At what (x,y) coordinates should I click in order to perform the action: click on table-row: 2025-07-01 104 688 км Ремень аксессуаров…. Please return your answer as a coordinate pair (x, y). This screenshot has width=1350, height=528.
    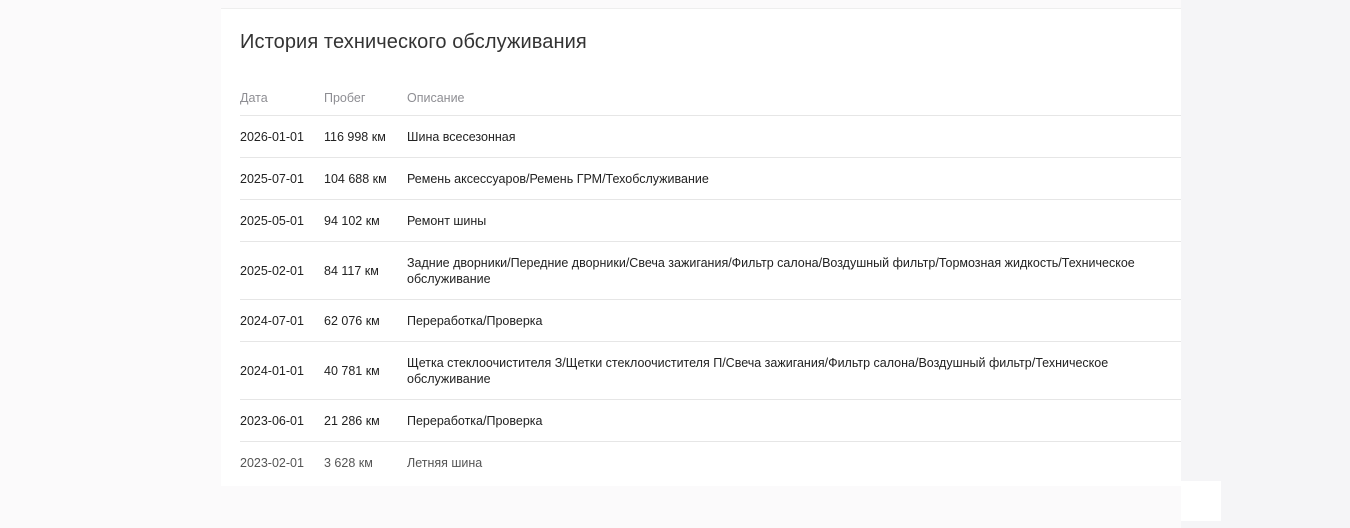
    Looking at the image, I should click on (710, 178).